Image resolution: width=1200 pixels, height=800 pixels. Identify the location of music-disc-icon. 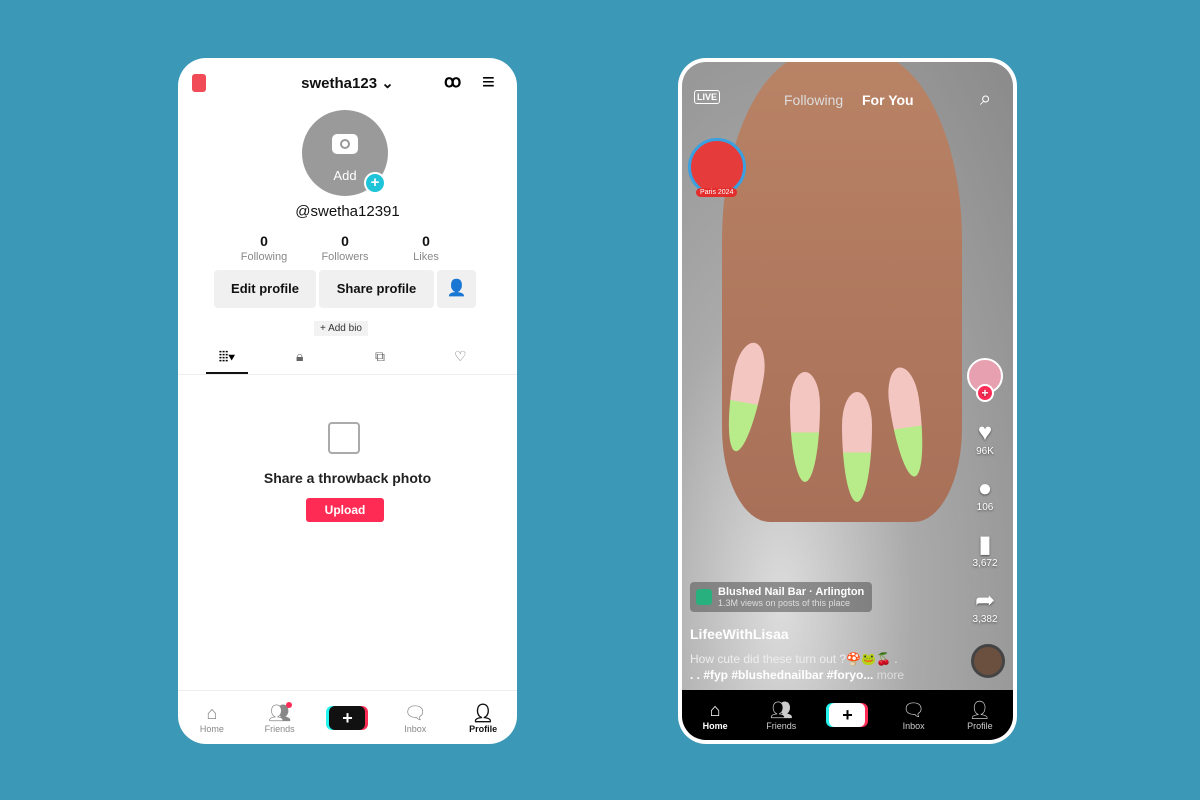
(988, 661).